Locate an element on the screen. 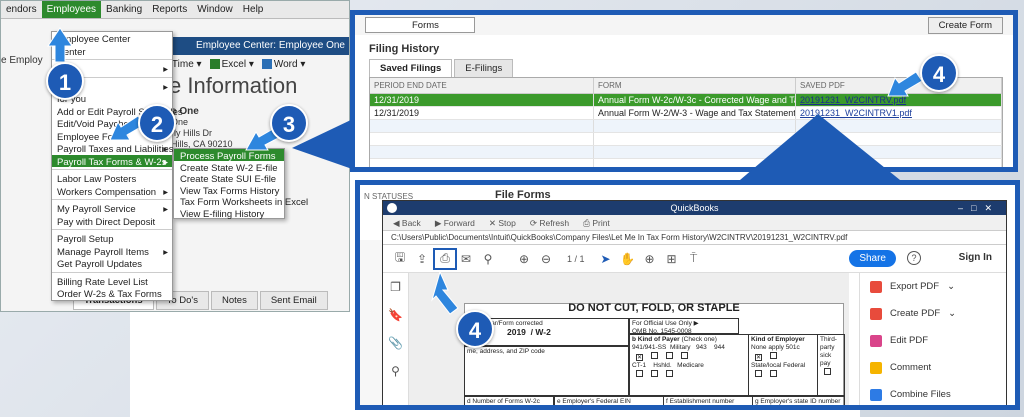 The width and height of the screenshot is (1024, 417). employee-tab-fragment: e Employ is located at coordinates (22, 60).